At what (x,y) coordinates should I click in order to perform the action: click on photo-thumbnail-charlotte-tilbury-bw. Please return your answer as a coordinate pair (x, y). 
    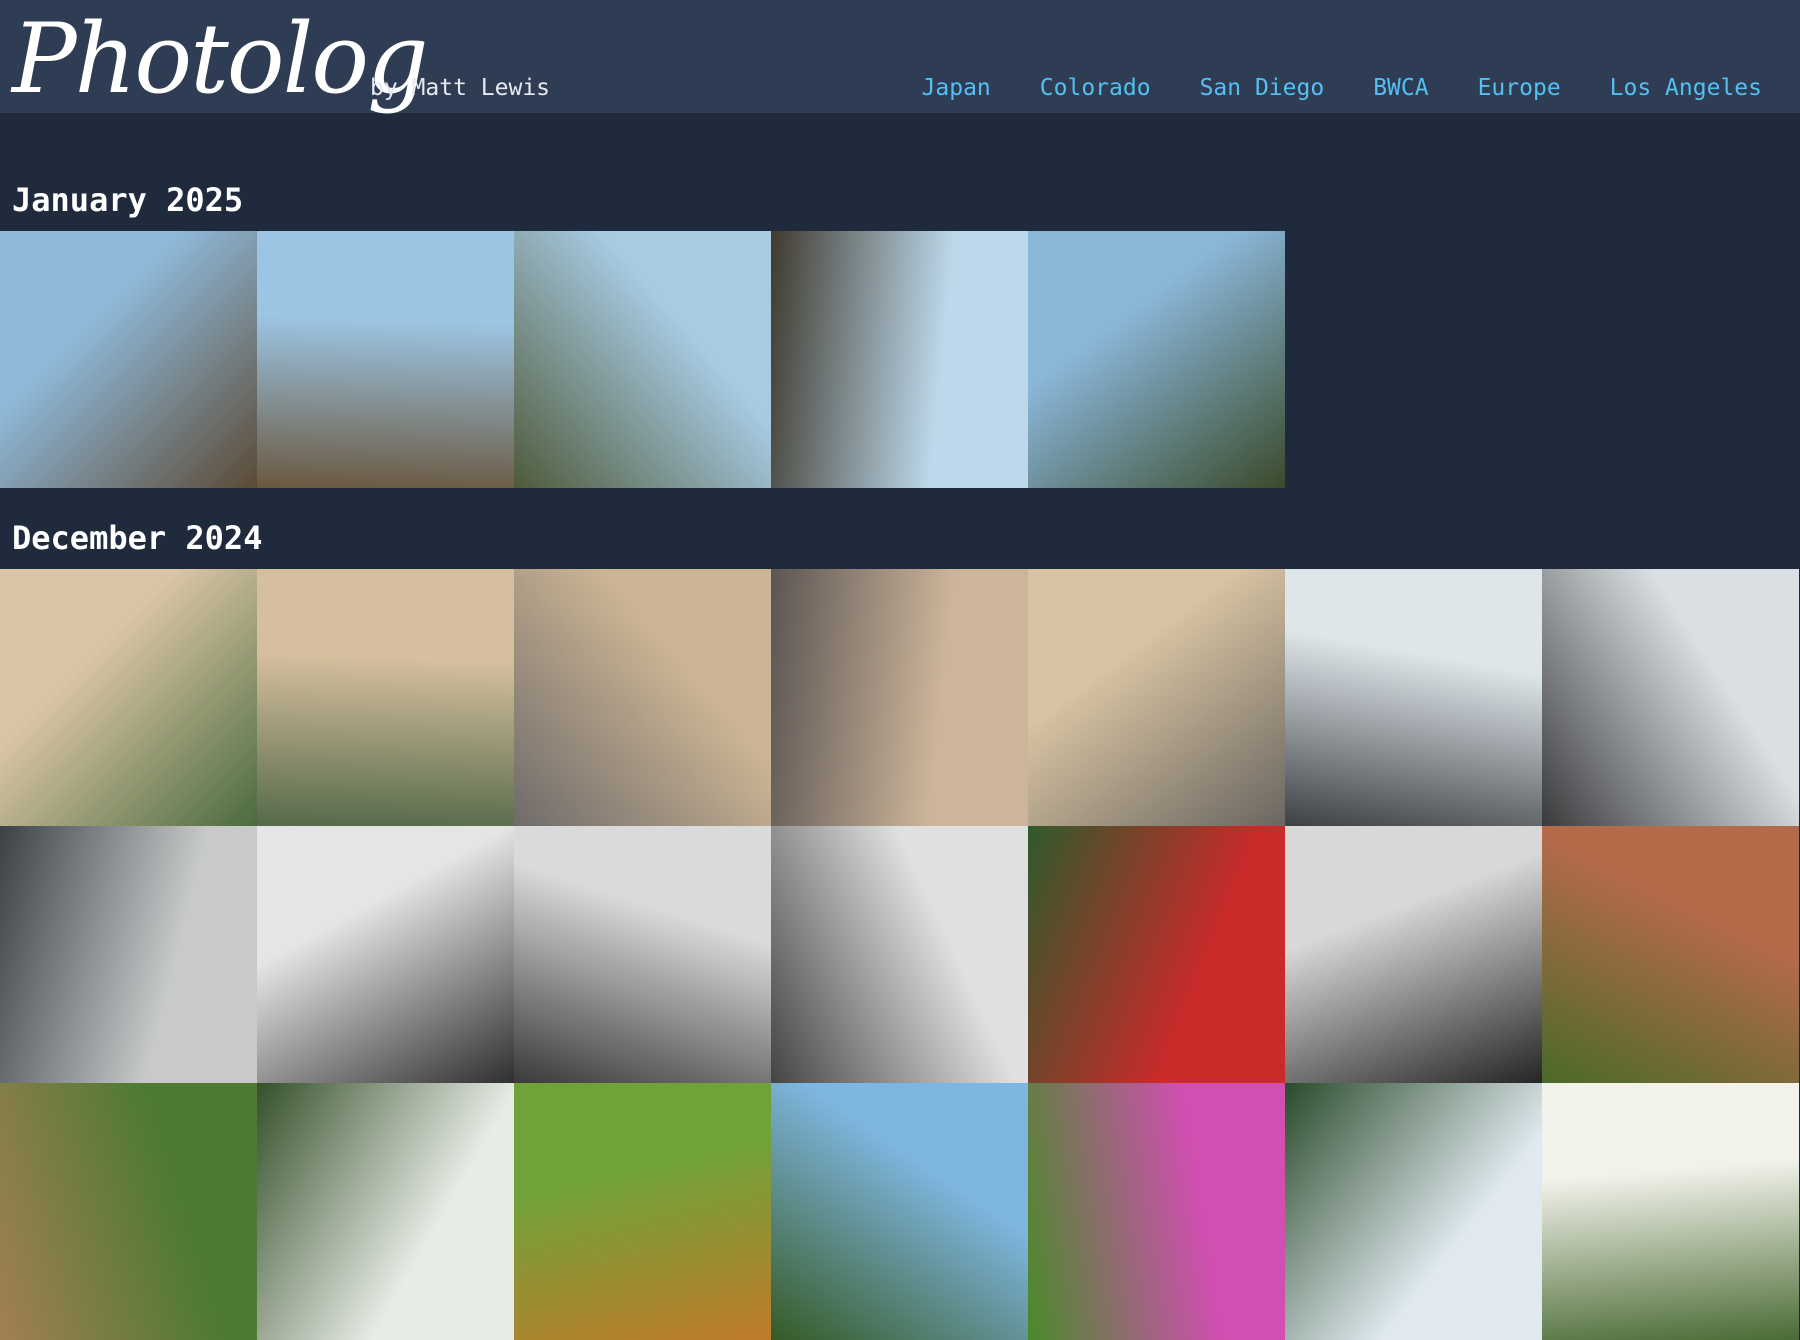
    Looking at the image, I should click on (899, 954).